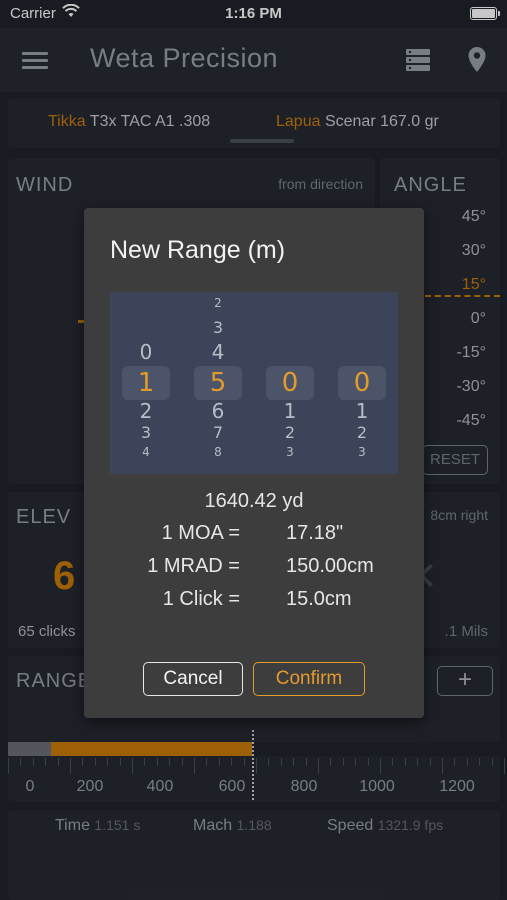  What do you see at coordinates (218, 452) in the screenshot?
I see `picker-digit: 8` at bounding box center [218, 452].